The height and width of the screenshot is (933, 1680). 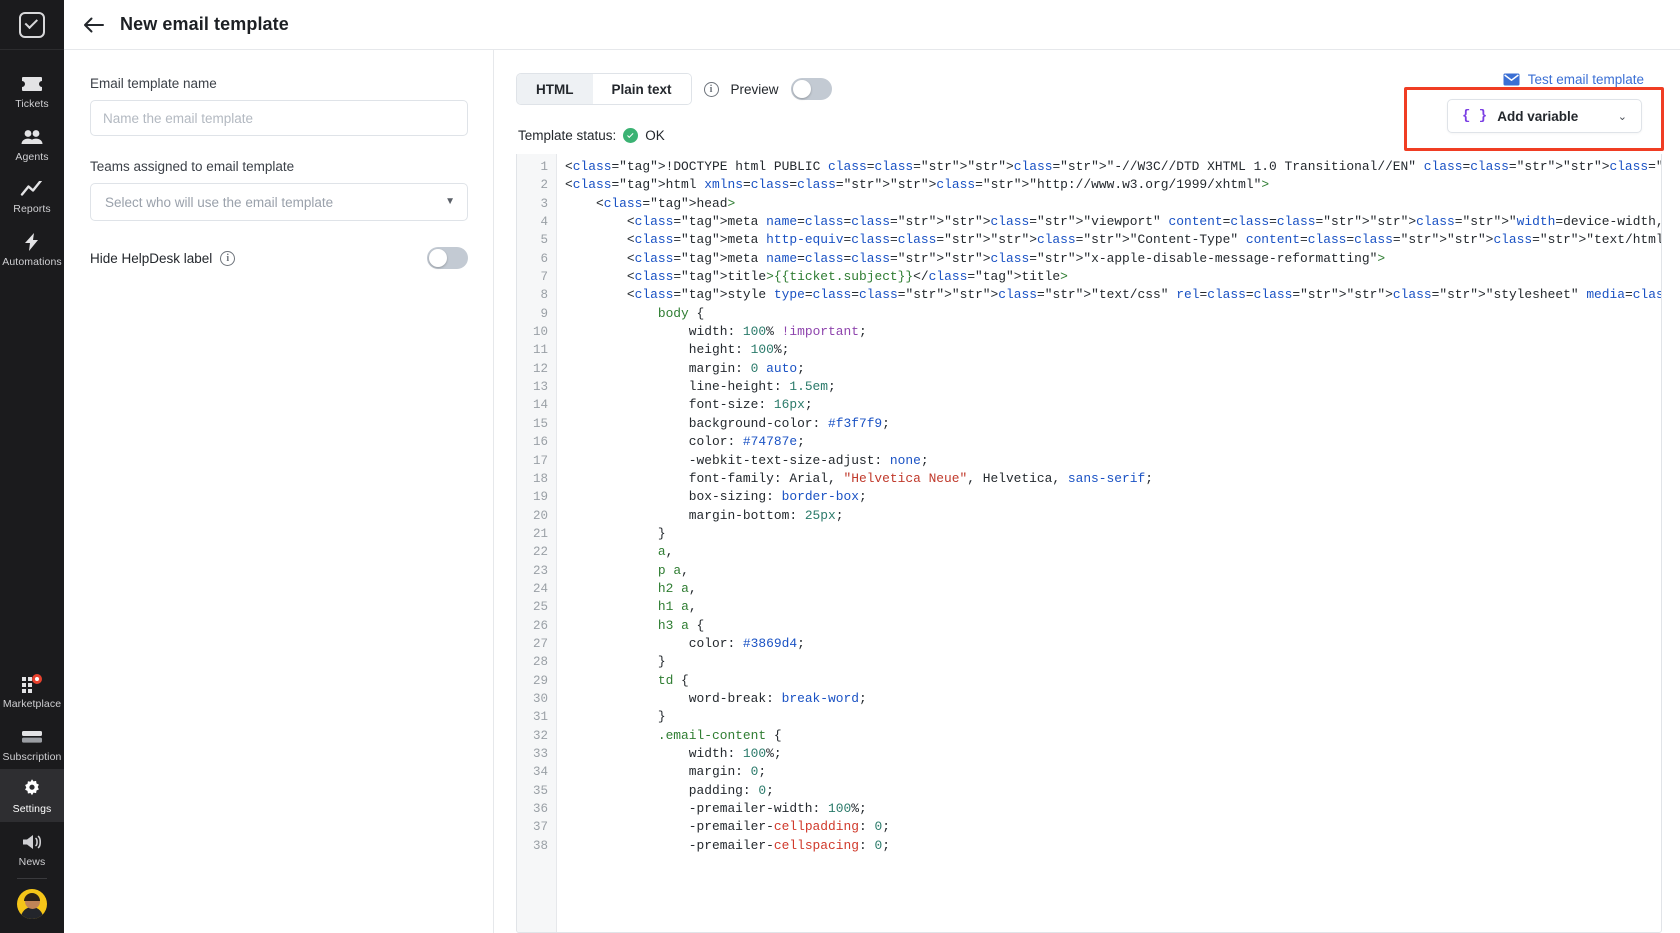 I want to click on code-line: padding: 0;, so click(x=669, y=790).